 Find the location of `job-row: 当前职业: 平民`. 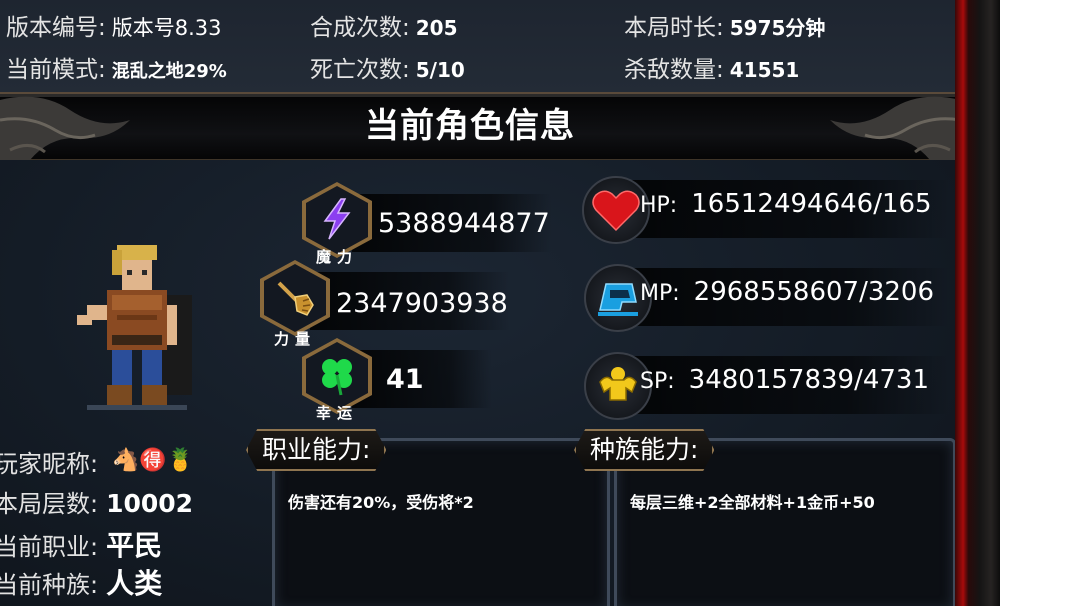

job-row: 当前职业: 平民 is located at coordinates (81, 544).